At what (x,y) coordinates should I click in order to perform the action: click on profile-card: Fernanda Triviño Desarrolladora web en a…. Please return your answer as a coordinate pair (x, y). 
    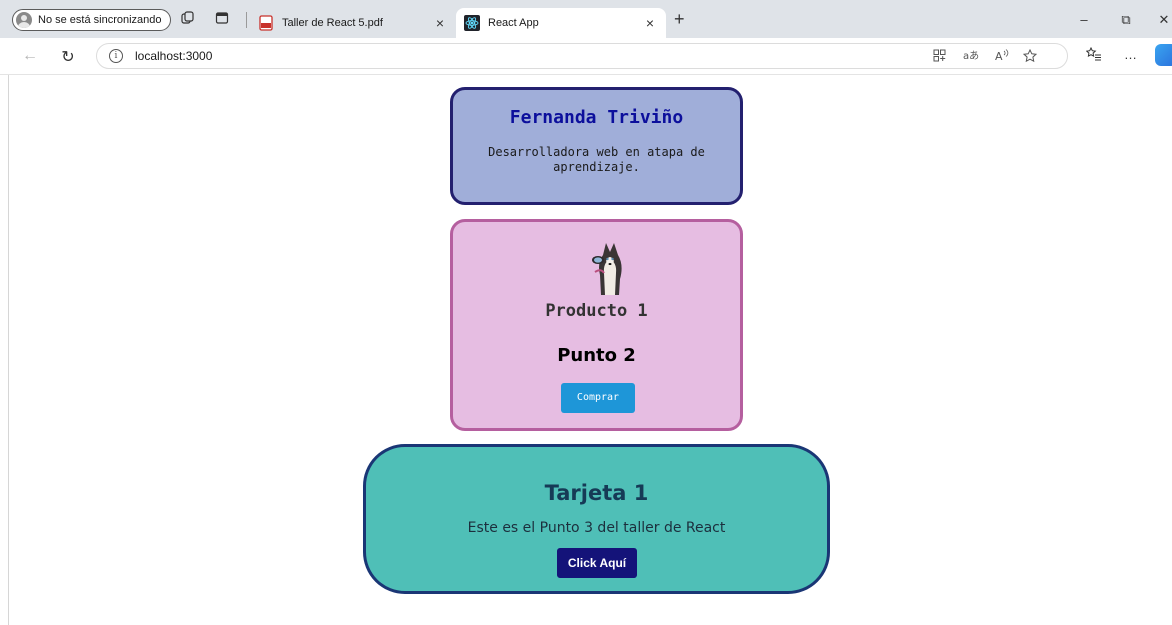
    Looking at the image, I should click on (596, 146).